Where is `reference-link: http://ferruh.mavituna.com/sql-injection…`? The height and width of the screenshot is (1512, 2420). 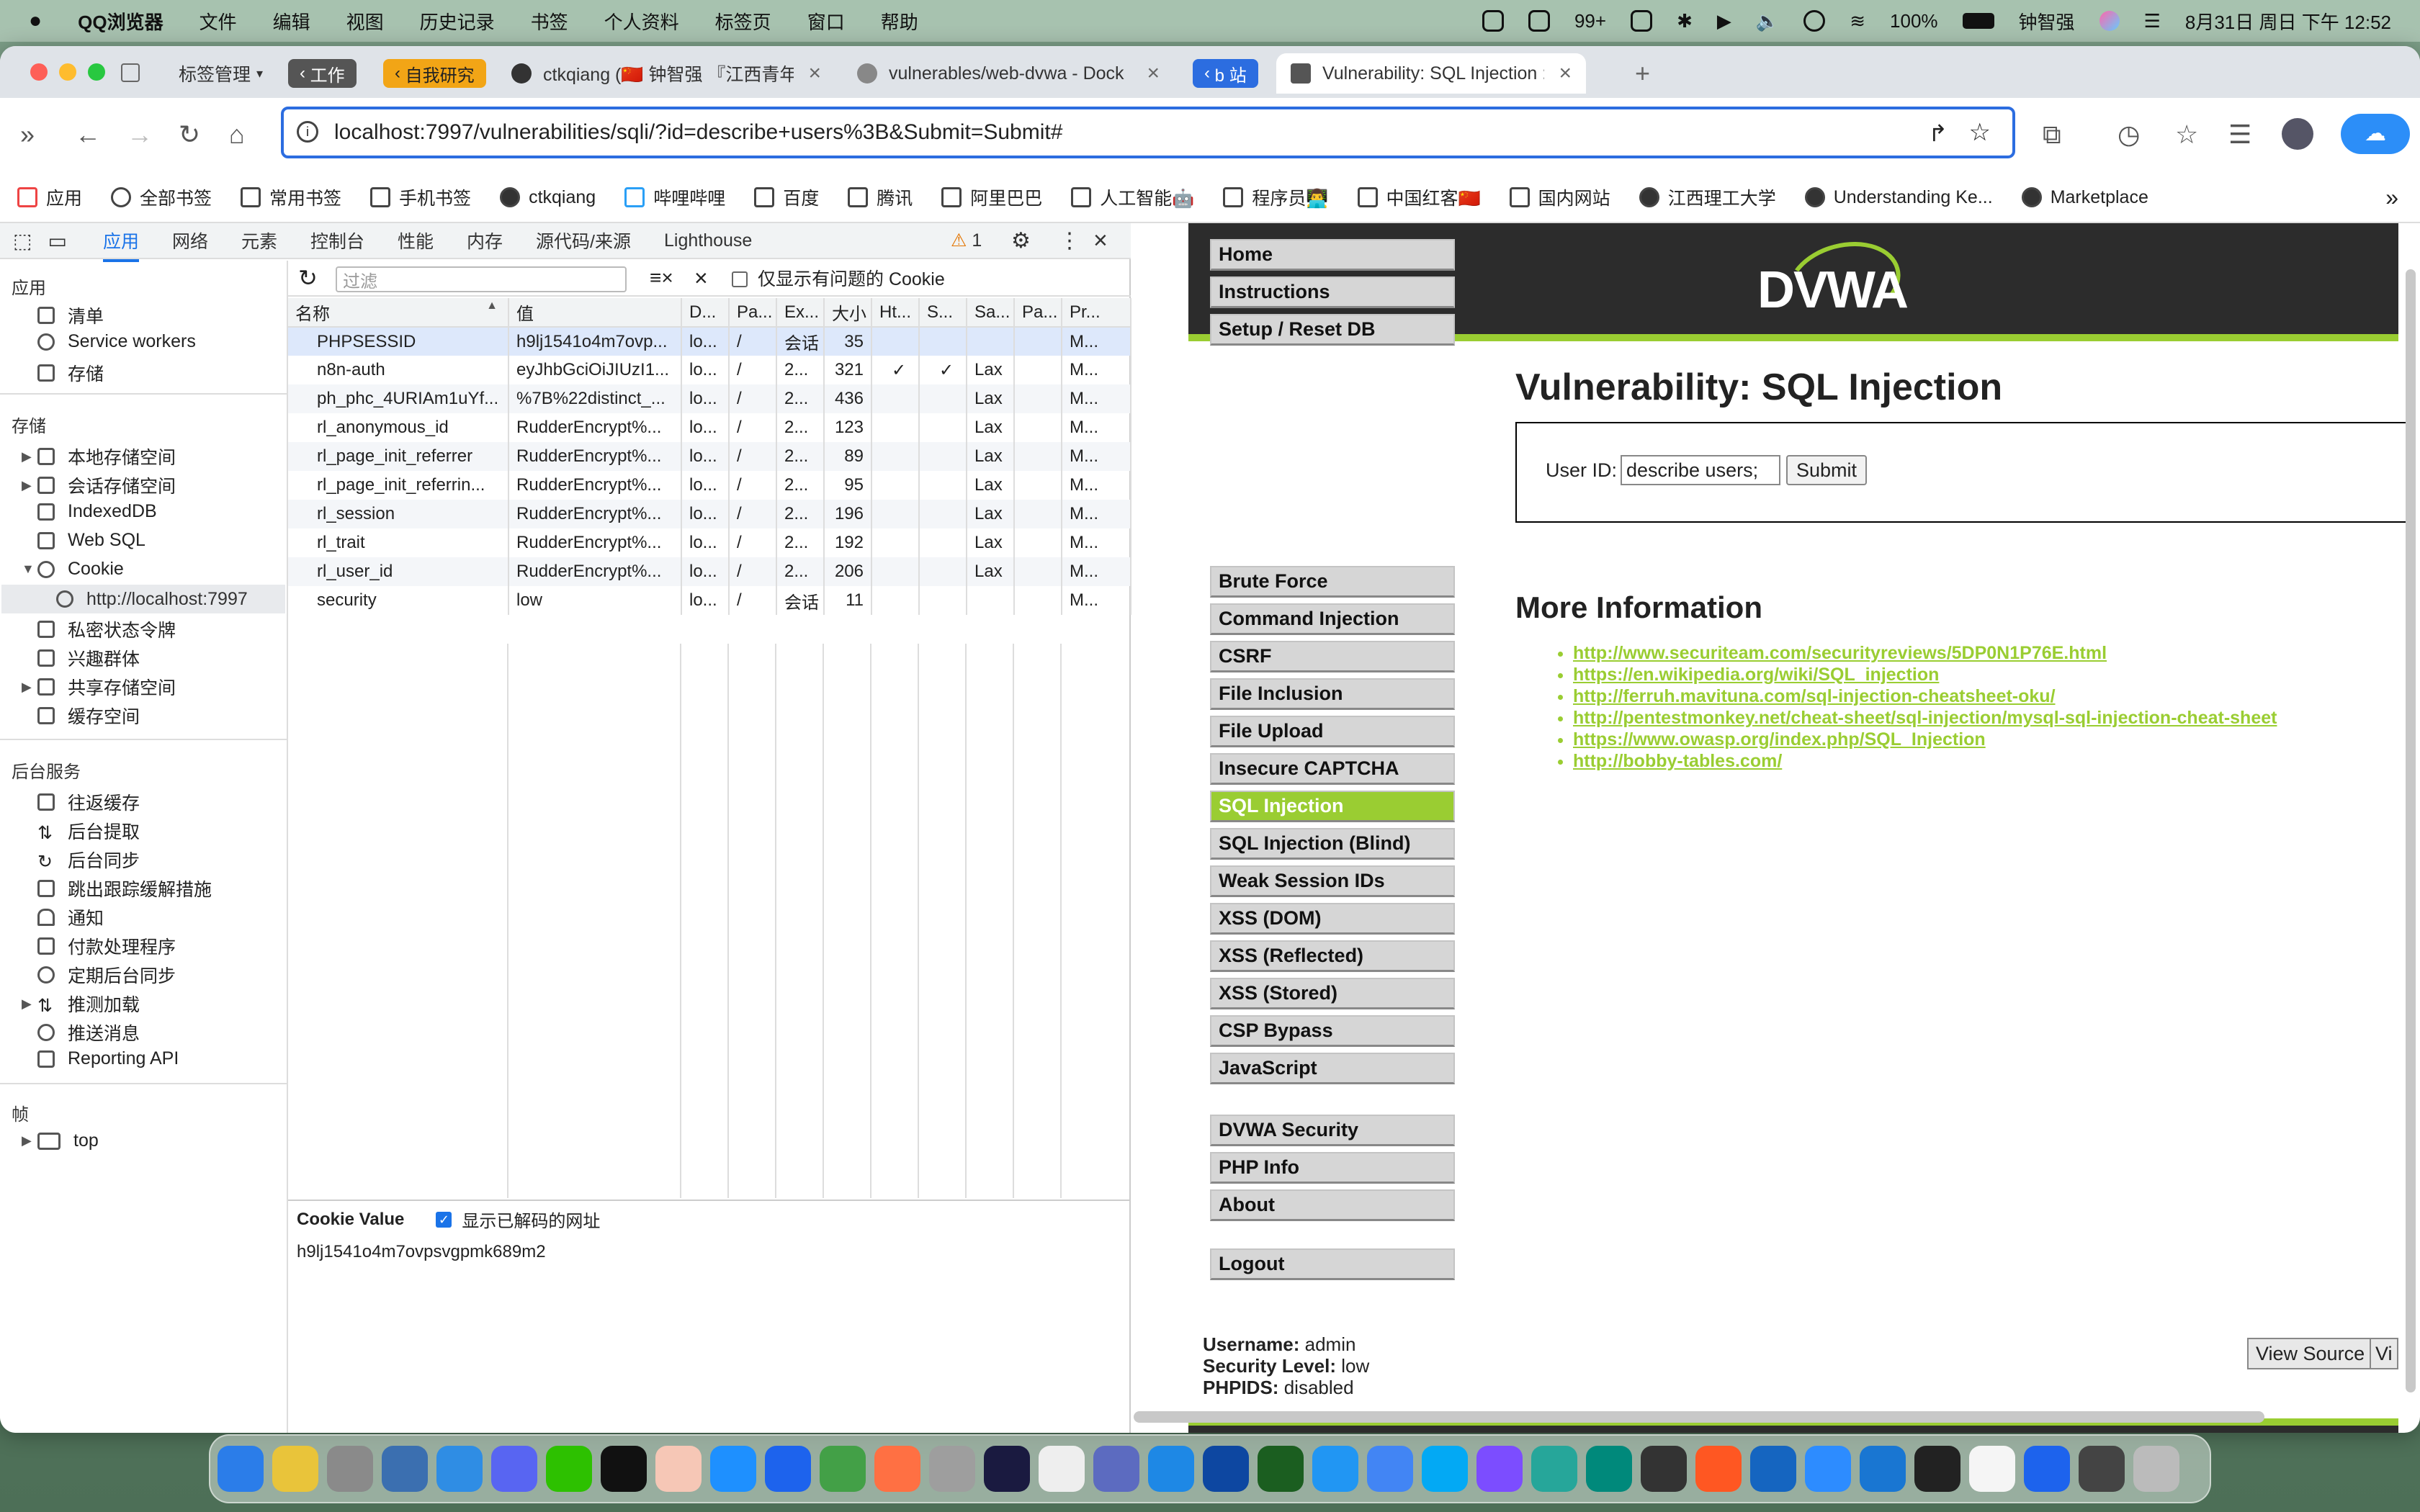
reference-link: http://ferruh.mavituna.com/sql-injection… is located at coordinates (1814, 696).